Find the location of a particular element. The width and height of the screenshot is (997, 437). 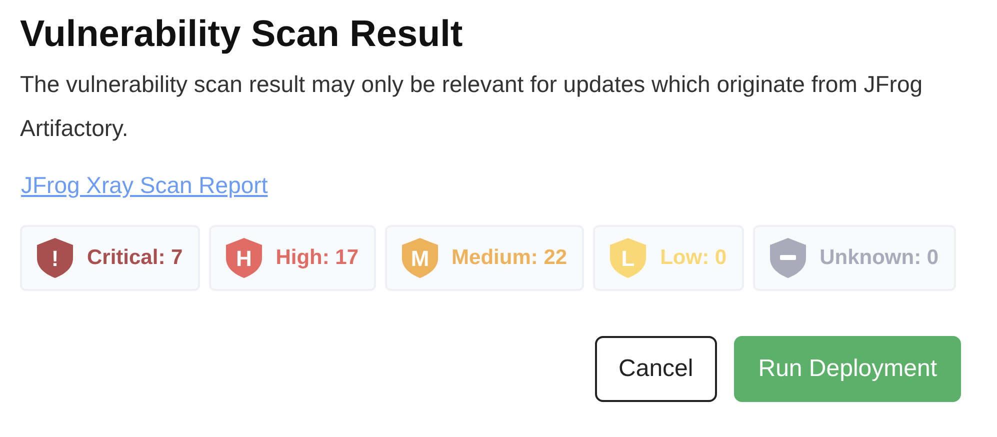

shield-icon: L is located at coordinates (628, 258).